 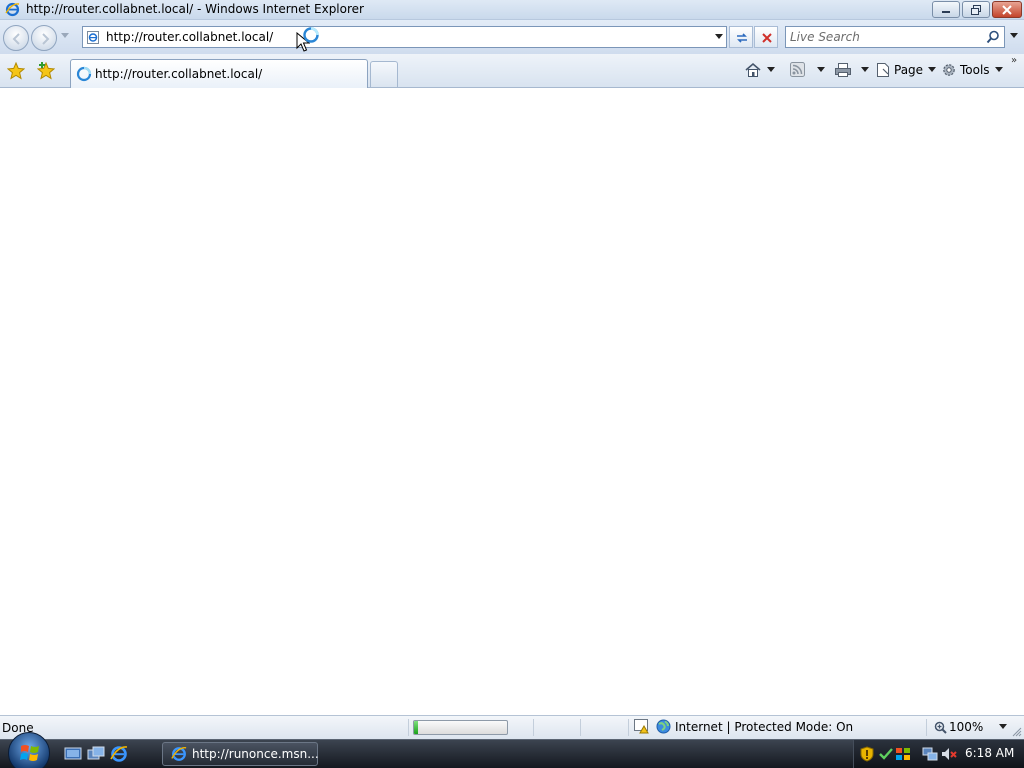 I want to click on home-button, so click(x=759, y=70).